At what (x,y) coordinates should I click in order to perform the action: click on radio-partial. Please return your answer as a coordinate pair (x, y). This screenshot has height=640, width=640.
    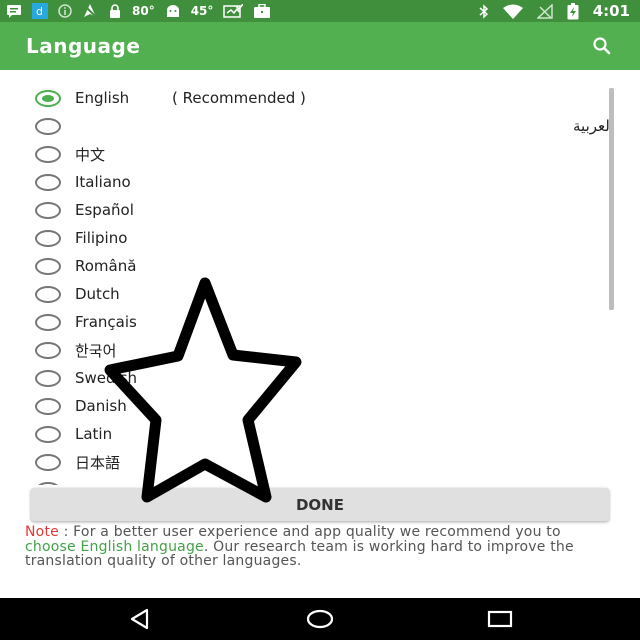
    Looking at the image, I should click on (48, 483).